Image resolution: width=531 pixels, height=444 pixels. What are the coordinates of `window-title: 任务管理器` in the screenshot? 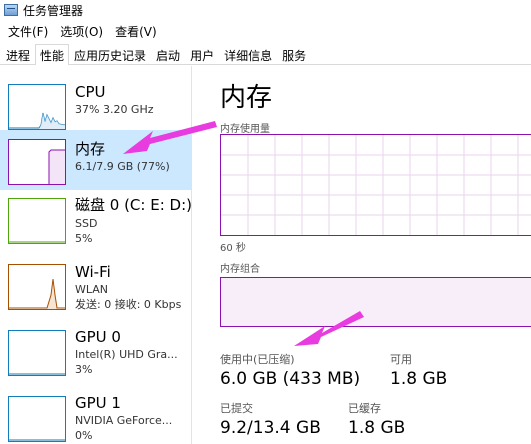 It's located at (53, 10).